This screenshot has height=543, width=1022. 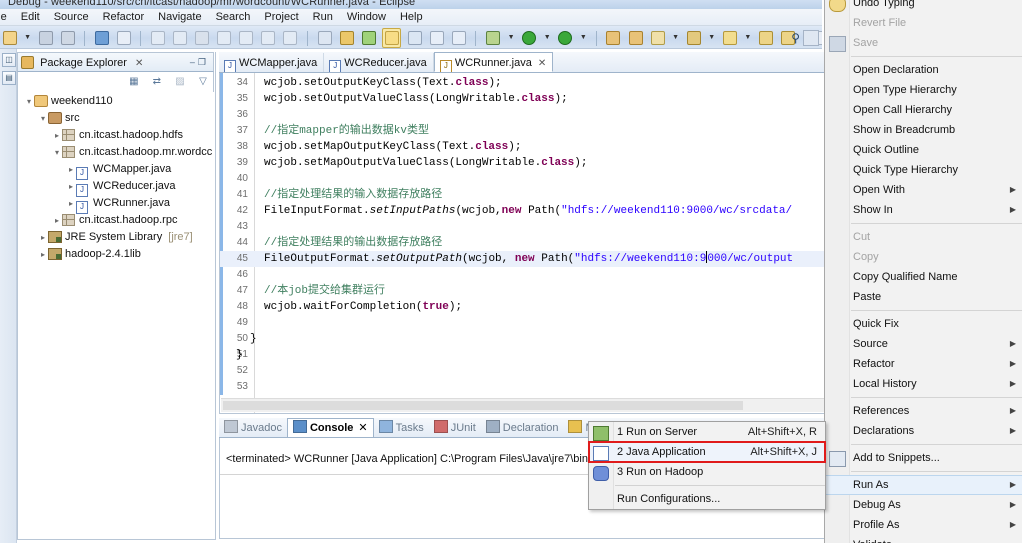 I want to click on run-as-item-runonserver: 1 Run on Server Alt+Shift+X, R, so click(x=707, y=432).